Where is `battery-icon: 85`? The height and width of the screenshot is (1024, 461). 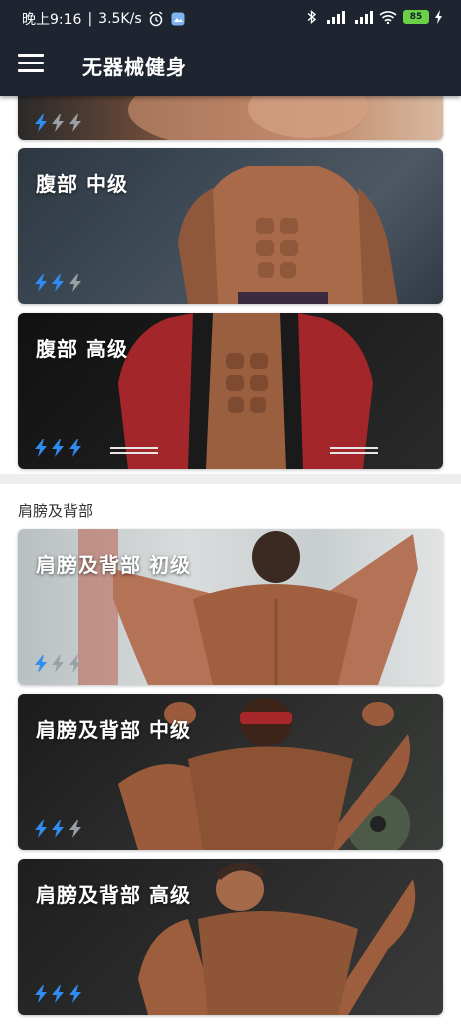
battery-icon: 85 is located at coordinates (416, 17).